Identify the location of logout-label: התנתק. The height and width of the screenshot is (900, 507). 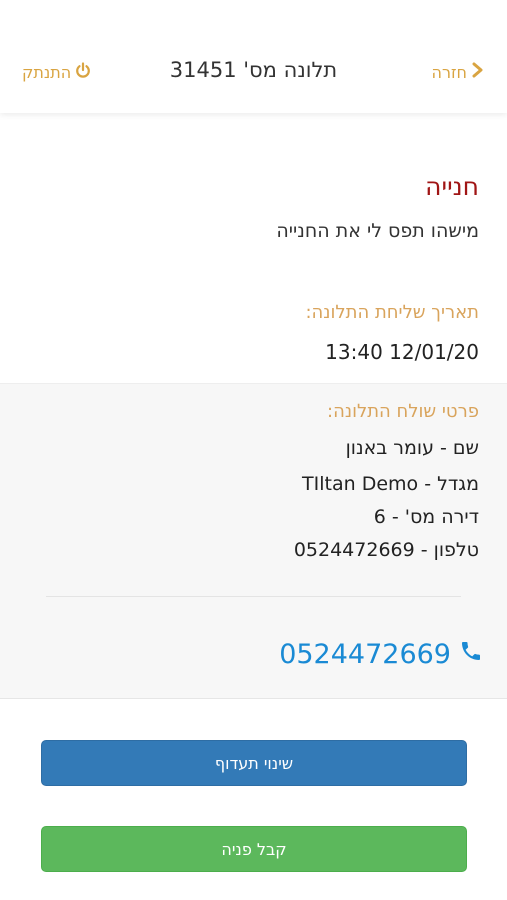
(47, 72).